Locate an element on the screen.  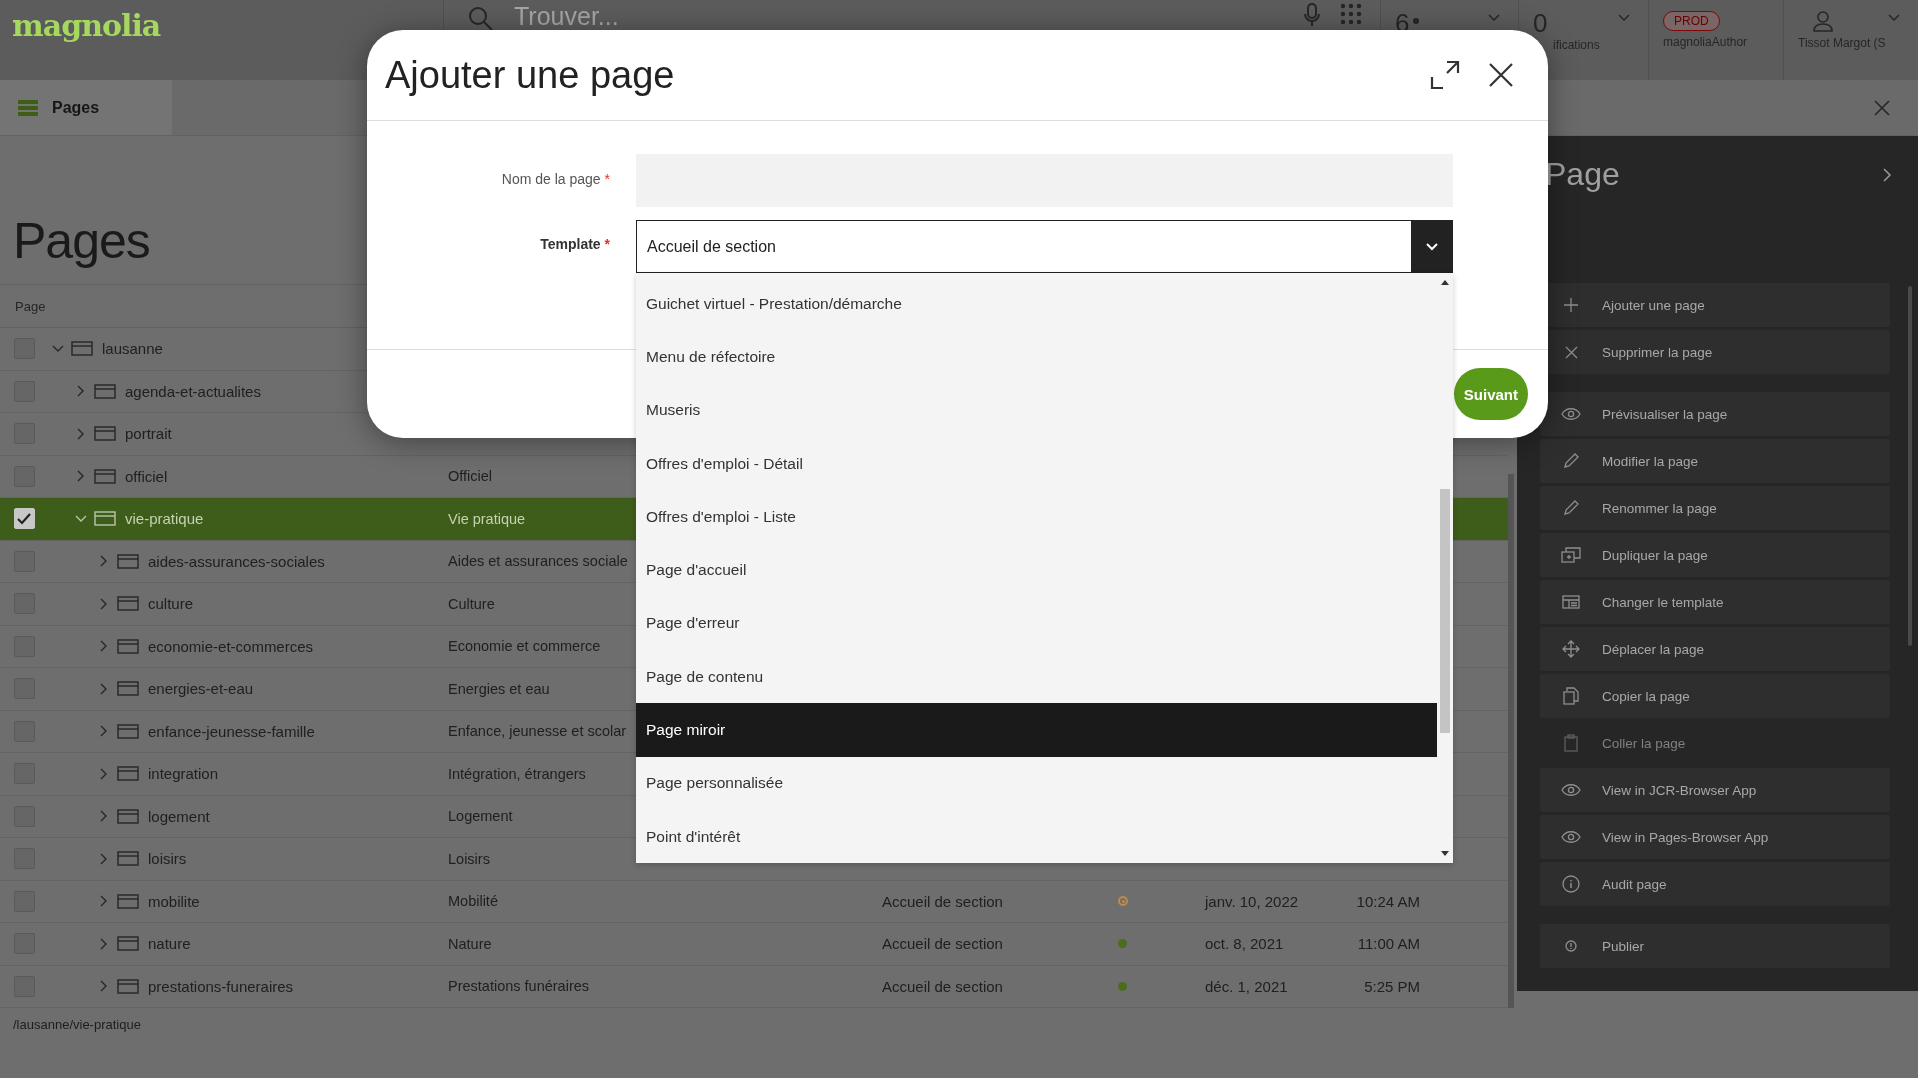
page-name: logement is located at coordinates (179, 816).